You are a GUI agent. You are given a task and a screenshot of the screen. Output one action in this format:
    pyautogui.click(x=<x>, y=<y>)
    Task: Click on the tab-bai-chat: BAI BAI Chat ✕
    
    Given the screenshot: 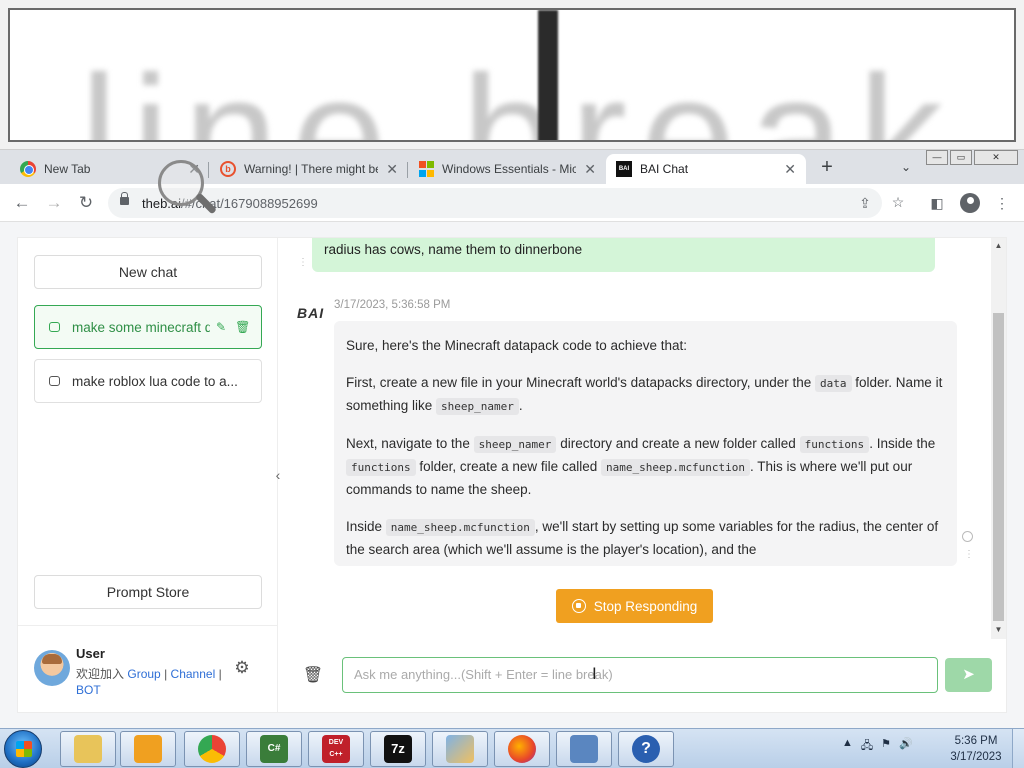 What is the action you would take?
    pyautogui.click(x=706, y=169)
    